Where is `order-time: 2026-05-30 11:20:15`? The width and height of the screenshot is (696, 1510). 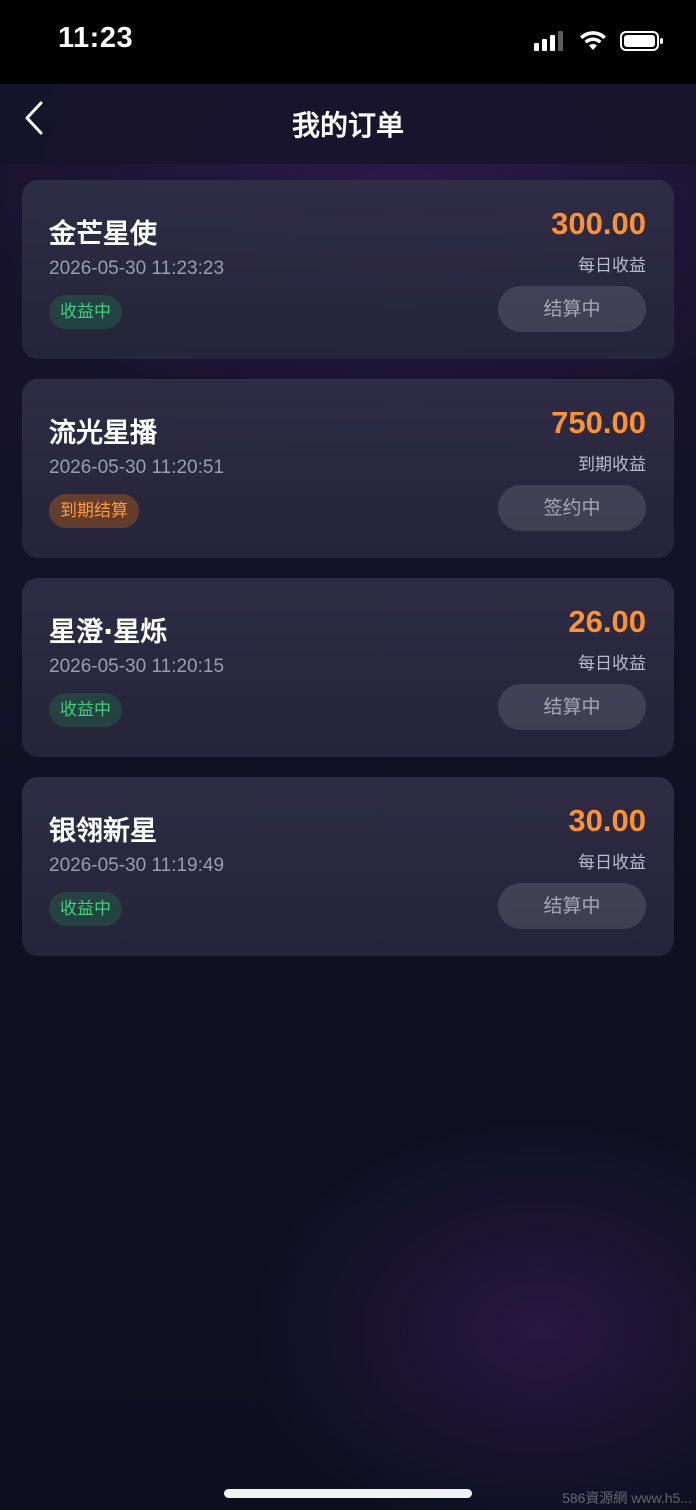
order-time: 2026-05-30 11:20:15 is located at coordinates (137, 666).